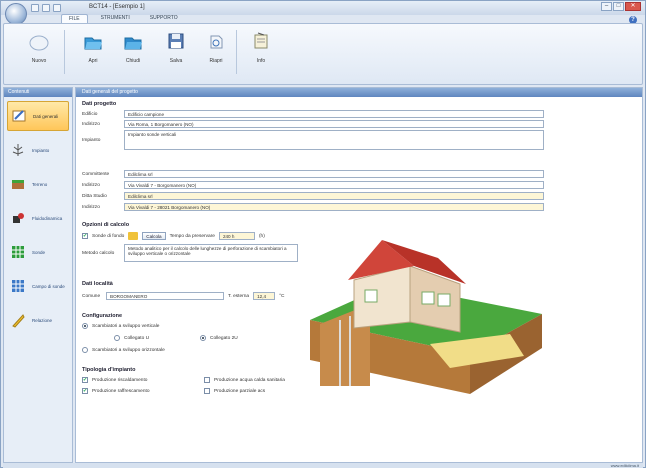 Image resolution: width=646 pixels, height=468 pixels. Describe the element at coordinates (38, 184) in the screenshot. I see `sidebar-item-terreno: Terreno` at that location.